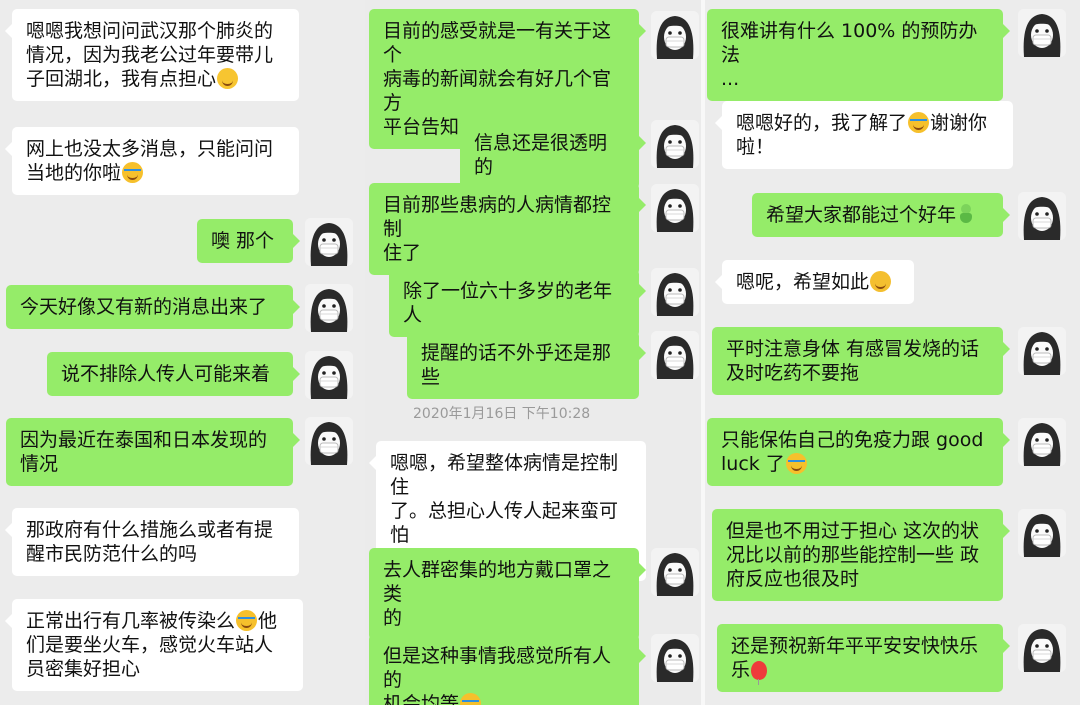  I want to click on message-text: 只能保佑自己的免疫力跟 good luck 了, so click(852, 452).